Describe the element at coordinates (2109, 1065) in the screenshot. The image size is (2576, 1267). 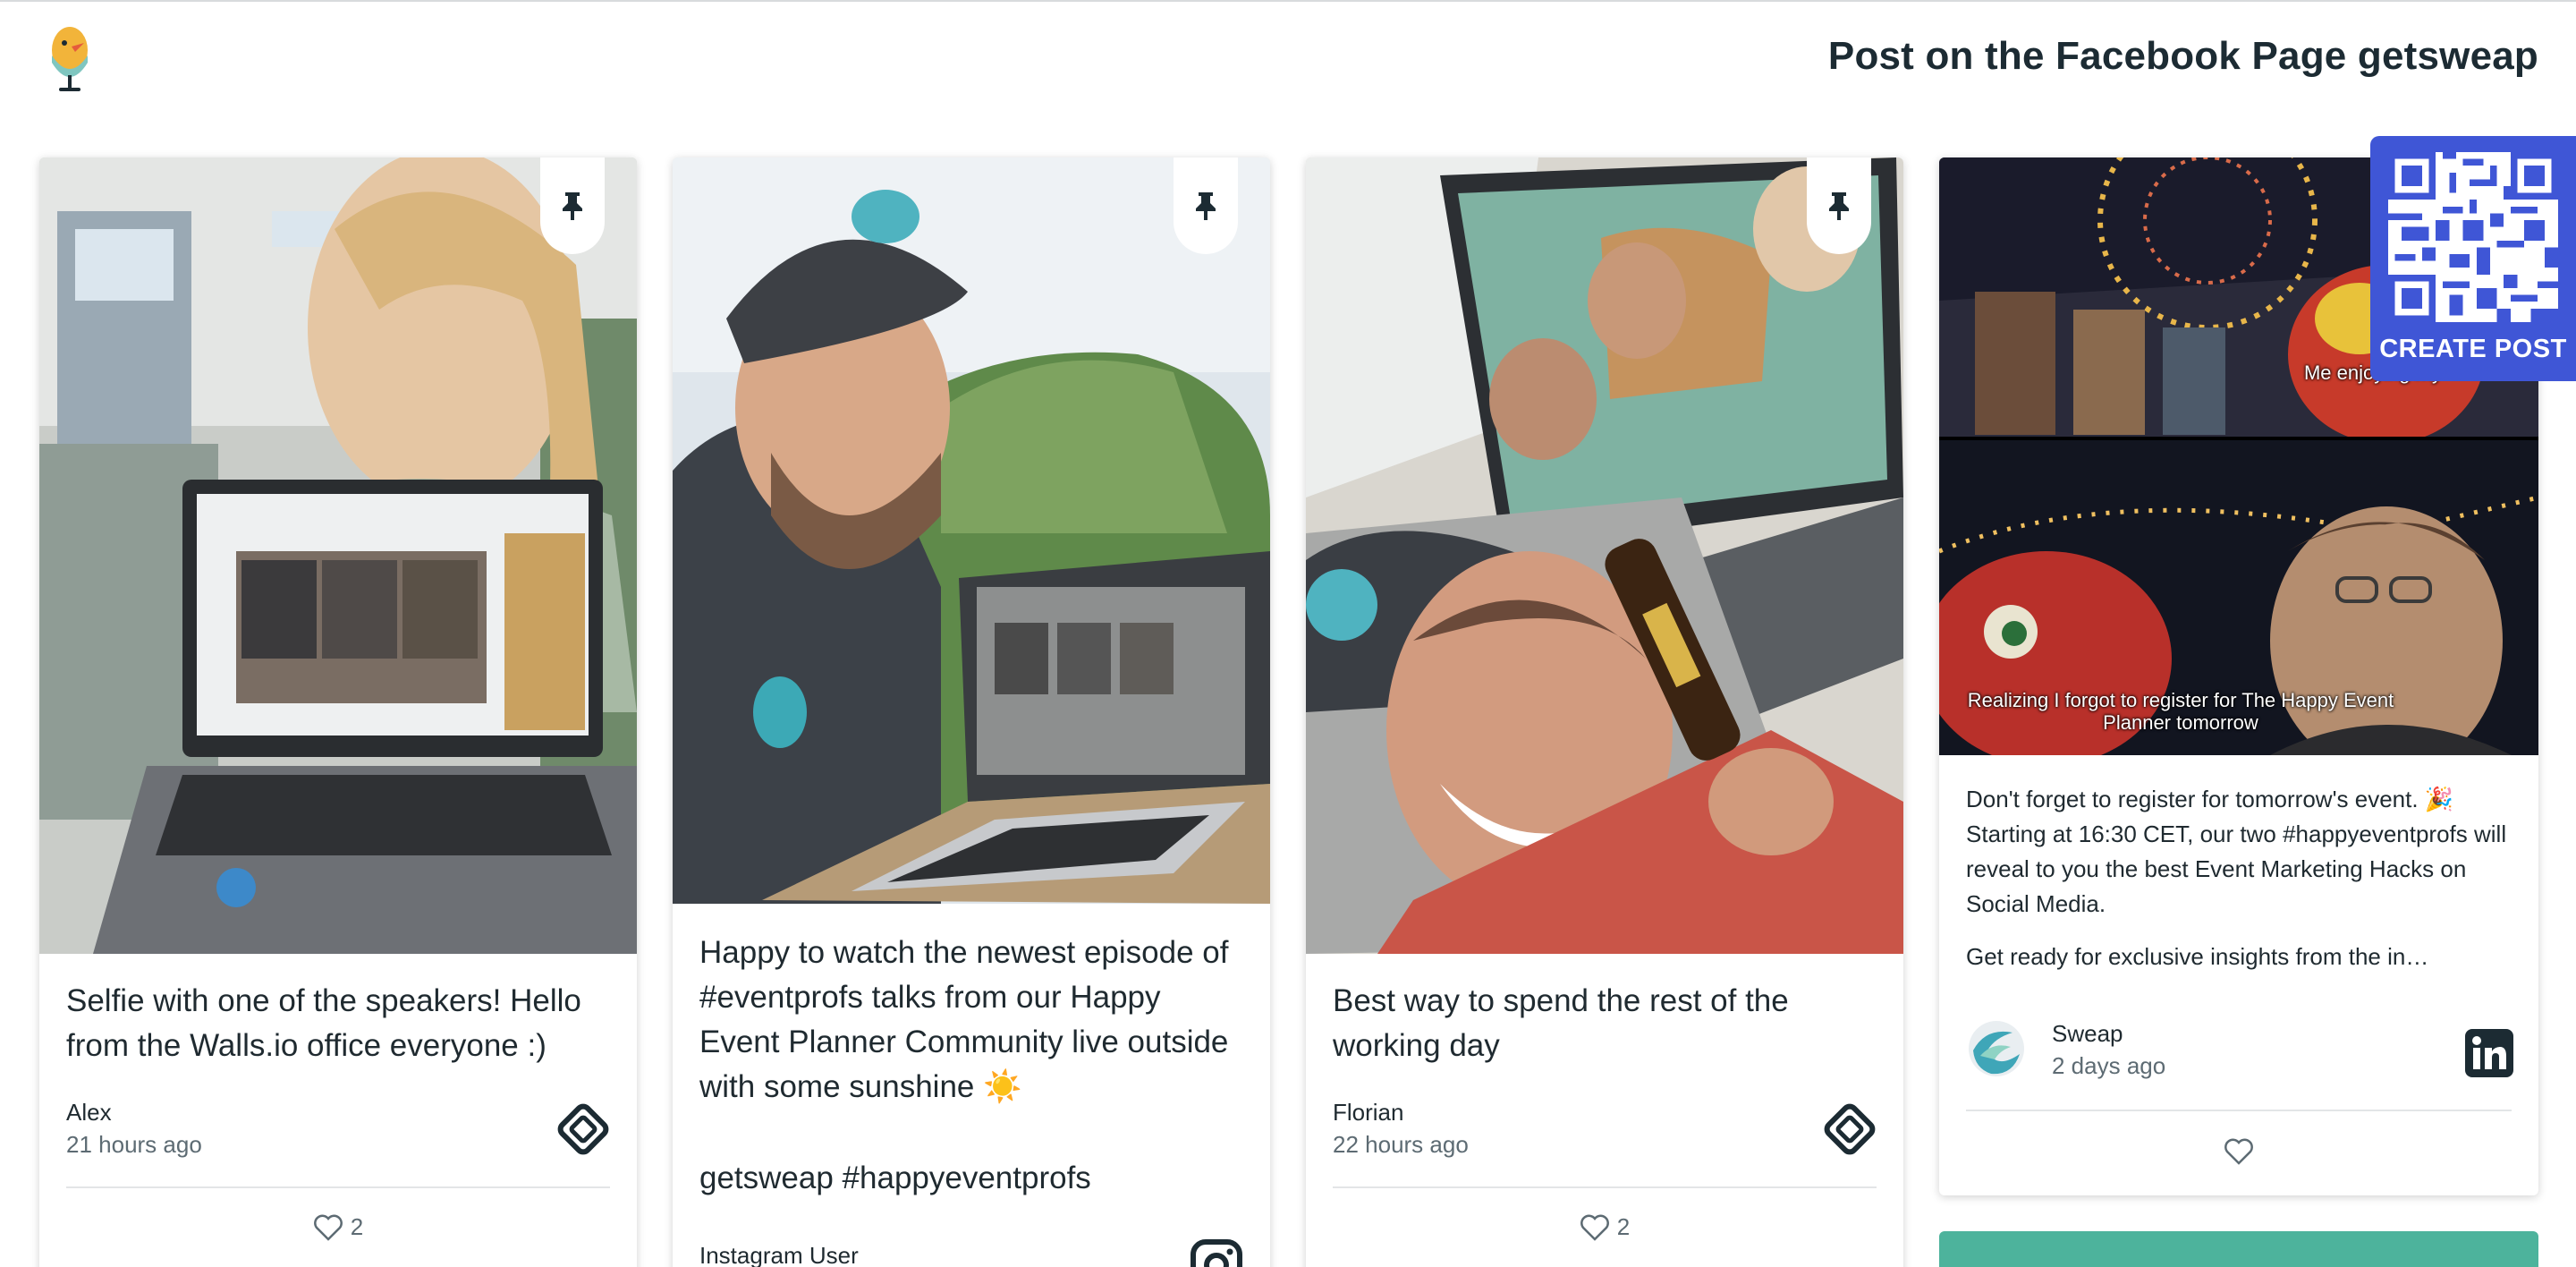
I see `post-time: 2 days ago` at that location.